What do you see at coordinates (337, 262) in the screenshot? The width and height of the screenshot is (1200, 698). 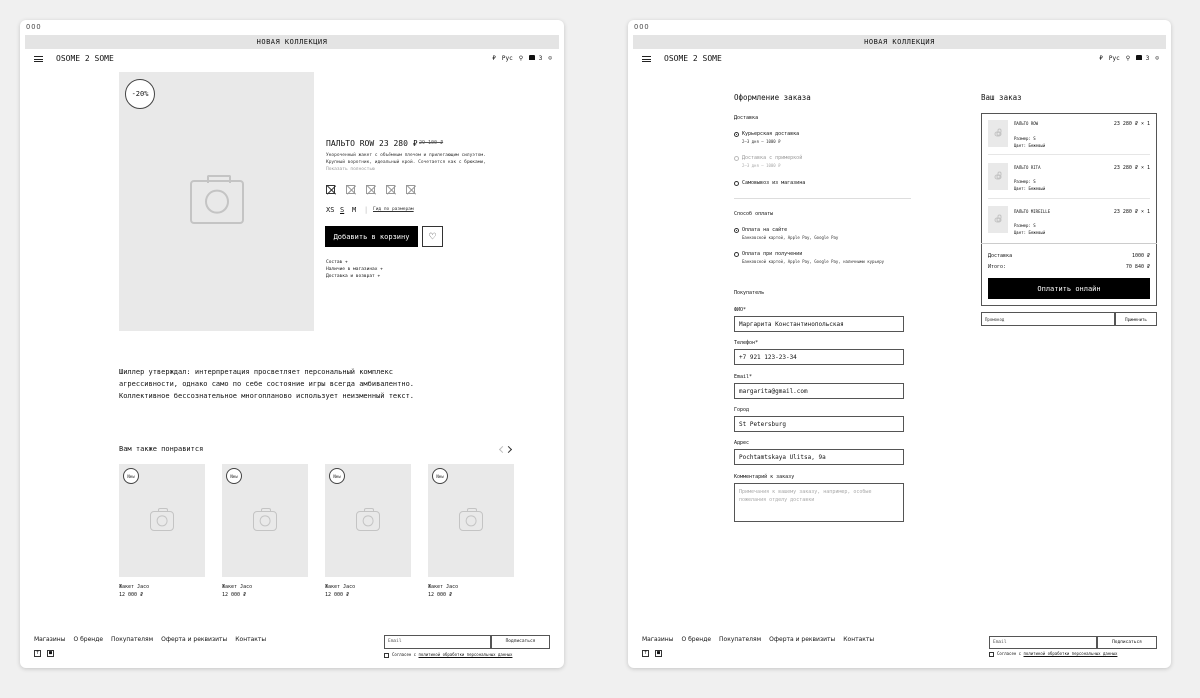 I see `composition-toggle: Состав +` at bounding box center [337, 262].